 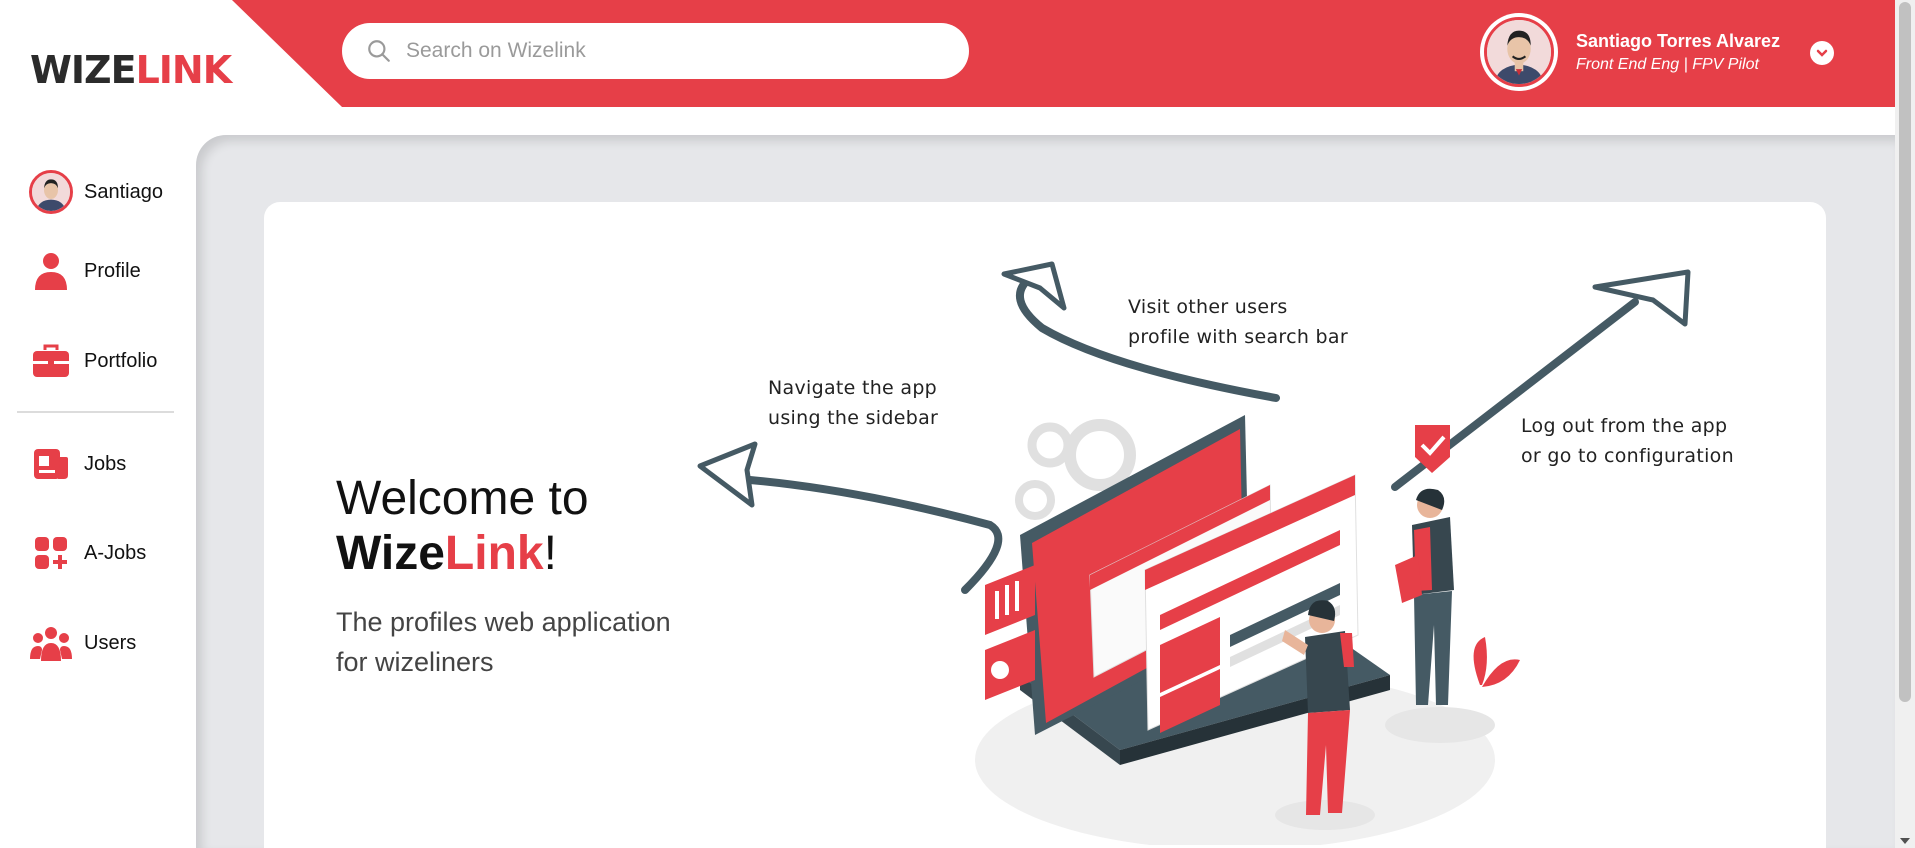 I want to click on user-name: Santiago Torres Alvarez, so click(x=1678, y=40).